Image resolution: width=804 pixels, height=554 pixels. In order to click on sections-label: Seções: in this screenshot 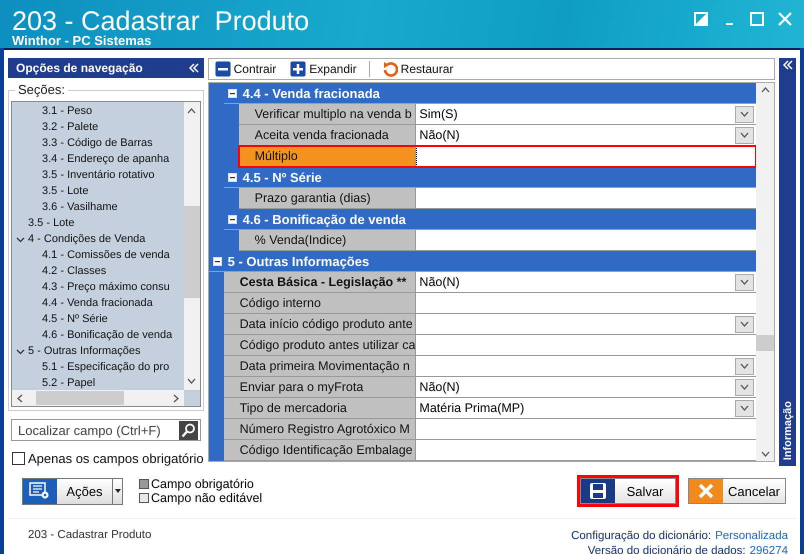, I will do `click(41, 90)`.